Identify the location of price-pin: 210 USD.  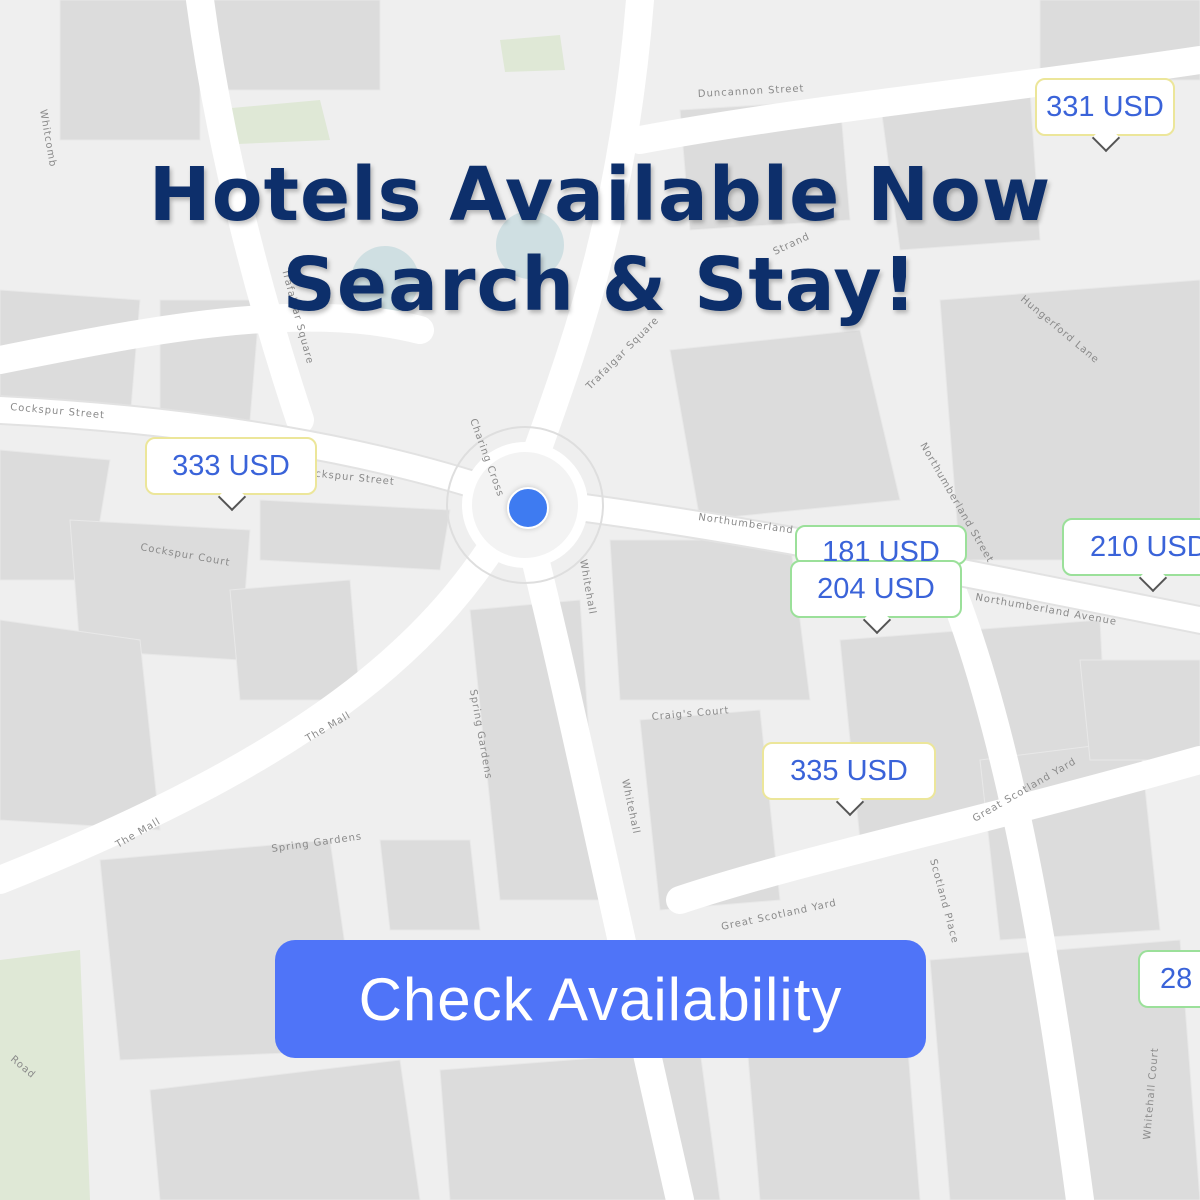
(1131, 555).